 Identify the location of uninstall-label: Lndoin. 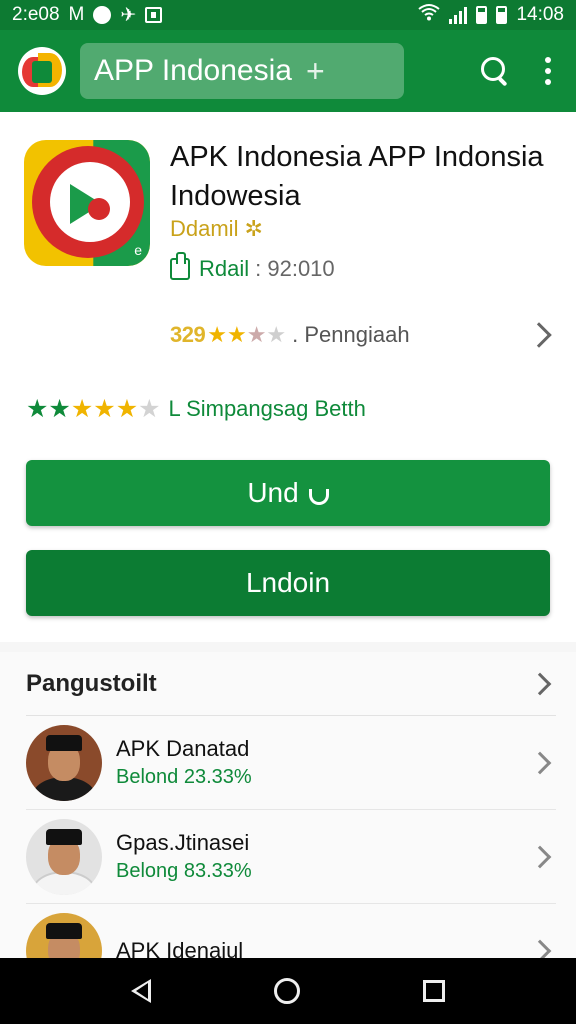
(288, 582).